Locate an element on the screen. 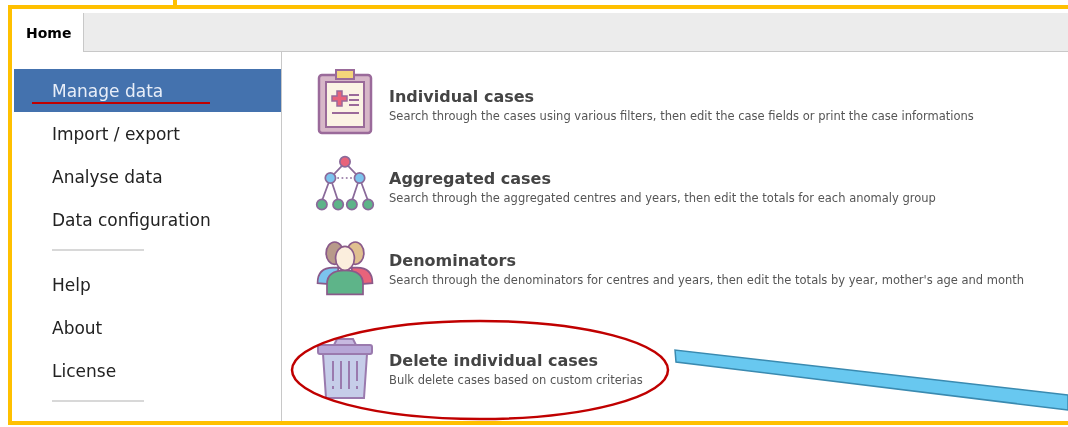 The width and height of the screenshot is (1068, 427). home-tab: Home is located at coordinates (49, 32).